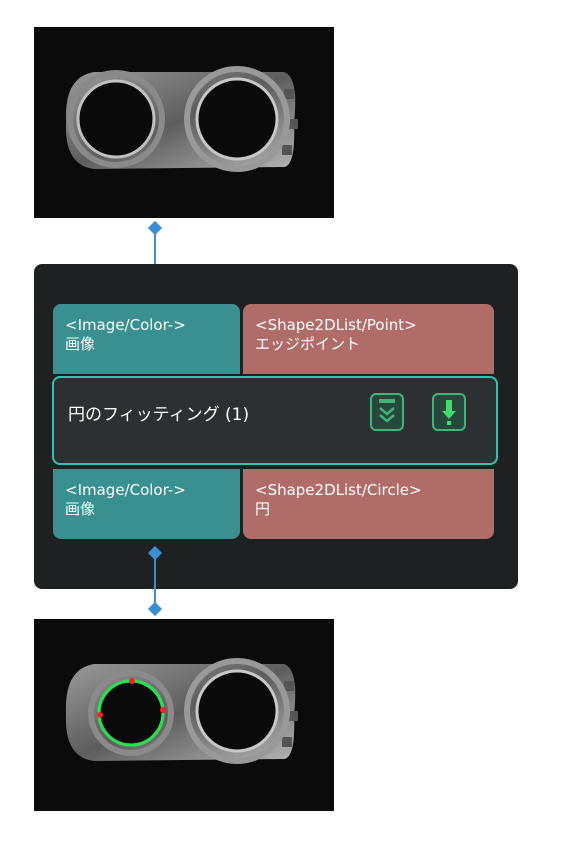 The width and height of the screenshot is (568, 841). I want to click on download-arrow-icon, so click(449, 412).